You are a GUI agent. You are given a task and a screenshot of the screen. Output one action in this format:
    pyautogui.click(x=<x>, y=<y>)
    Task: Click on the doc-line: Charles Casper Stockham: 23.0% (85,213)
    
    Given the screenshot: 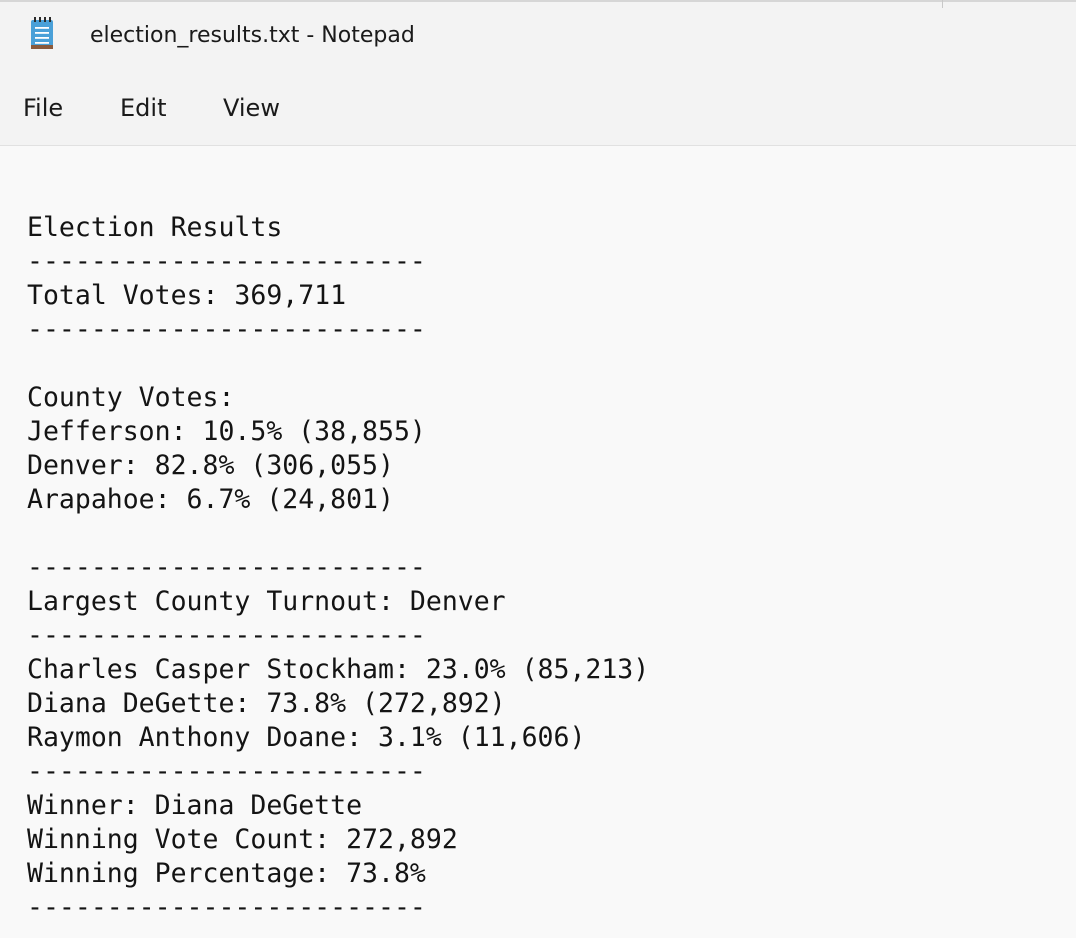 What is the action you would take?
    pyautogui.click(x=338, y=669)
    